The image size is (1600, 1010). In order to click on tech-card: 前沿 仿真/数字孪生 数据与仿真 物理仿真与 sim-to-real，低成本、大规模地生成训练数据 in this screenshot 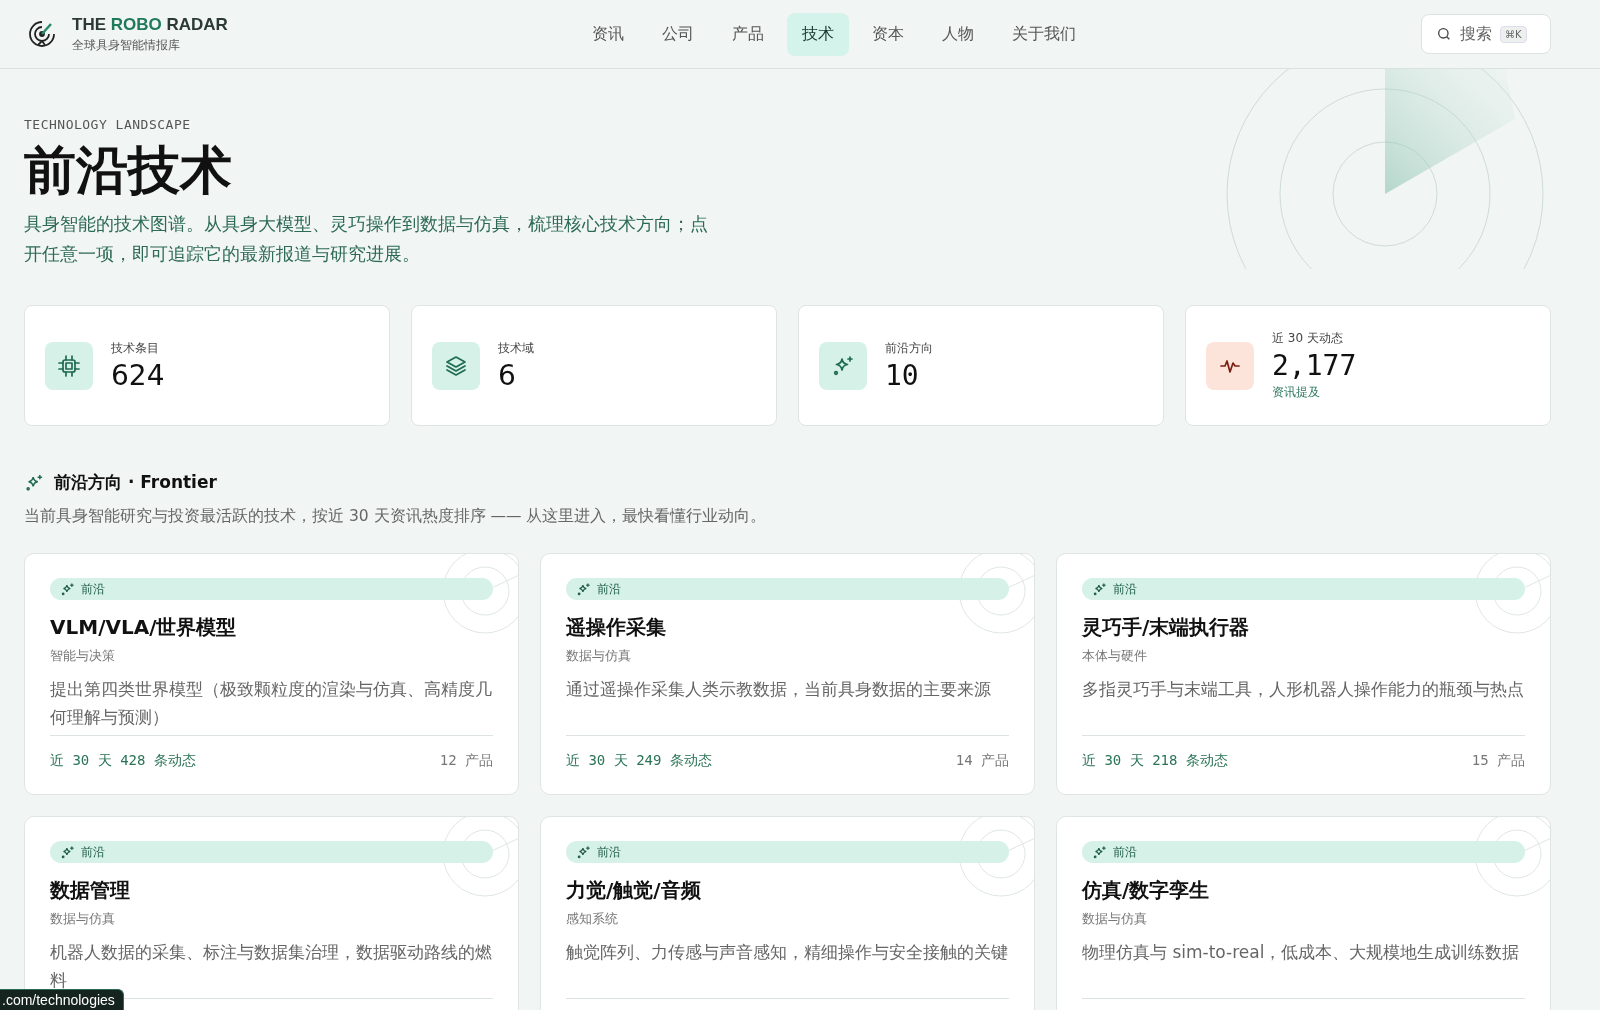, I will do `click(1303, 913)`.